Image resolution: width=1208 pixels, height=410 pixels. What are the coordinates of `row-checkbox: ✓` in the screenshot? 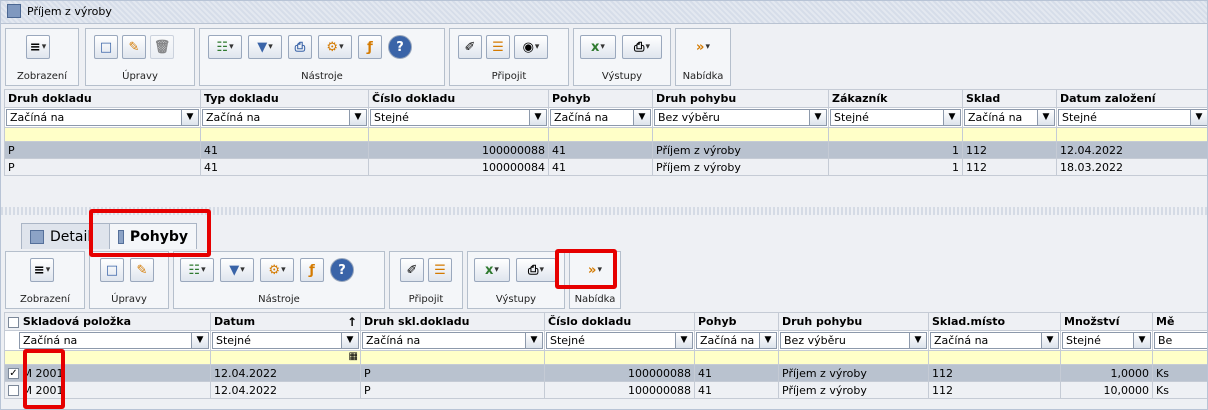 It's located at (13, 373).